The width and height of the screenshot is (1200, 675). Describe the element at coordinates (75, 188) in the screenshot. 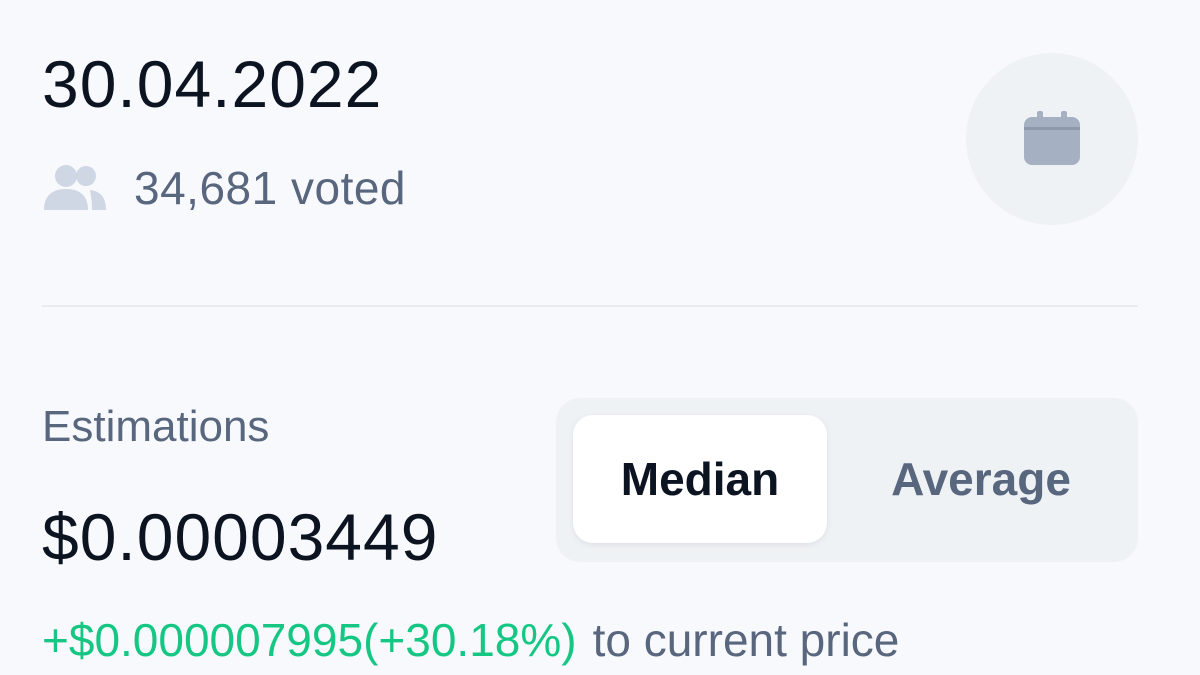

I see `users-icon` at that location.